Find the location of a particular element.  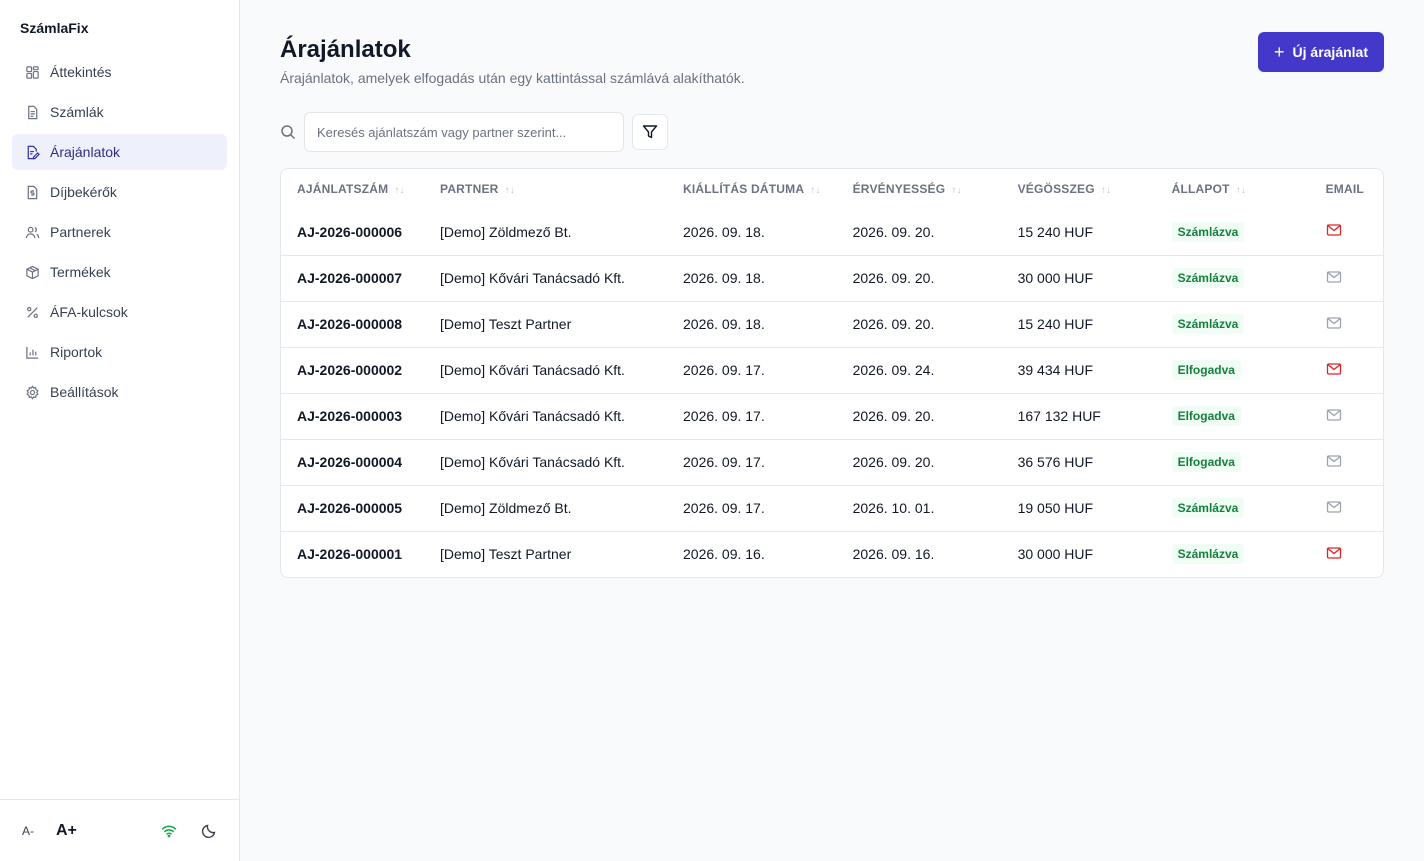

total-amount: 167 132 HUF is located at coordinates (1078, 415).